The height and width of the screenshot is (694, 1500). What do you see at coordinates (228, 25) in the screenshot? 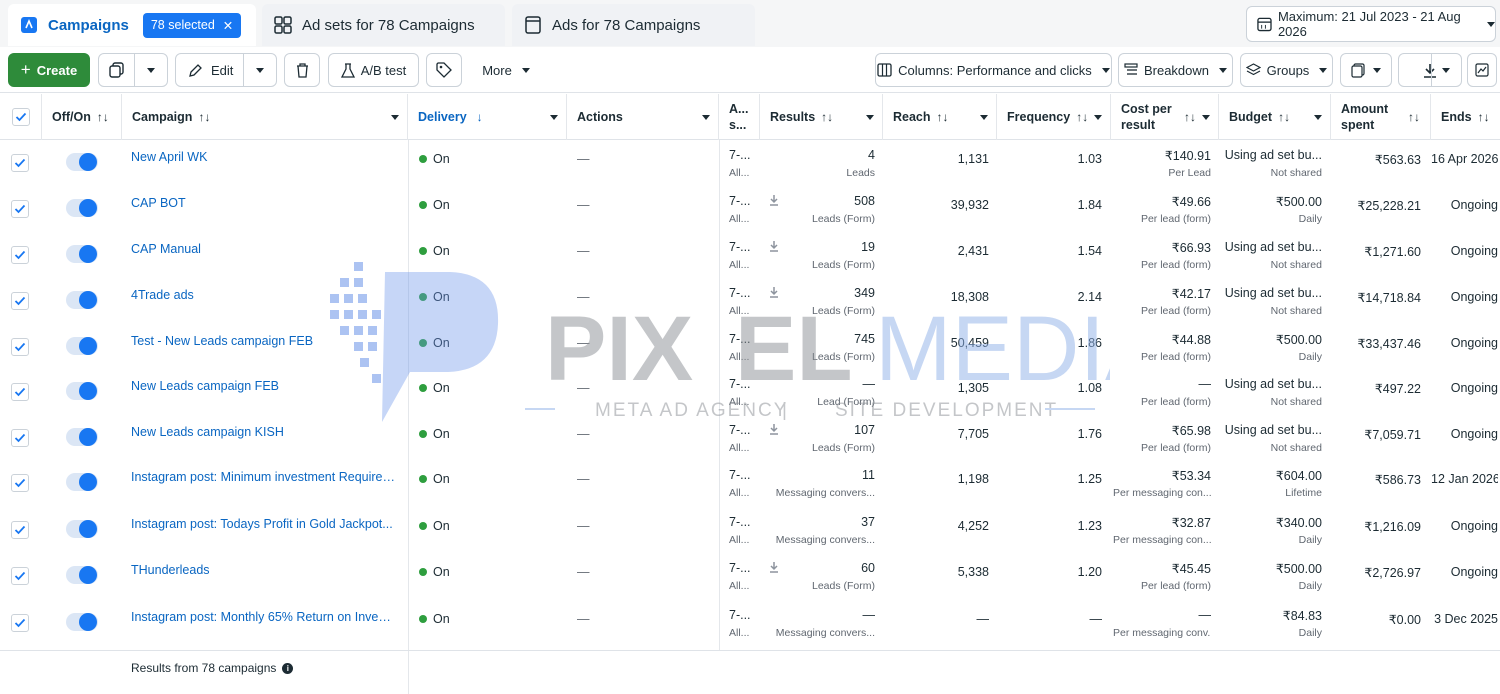
I see `clear-selection-icon: ✕` at bounding box center [228, 25].